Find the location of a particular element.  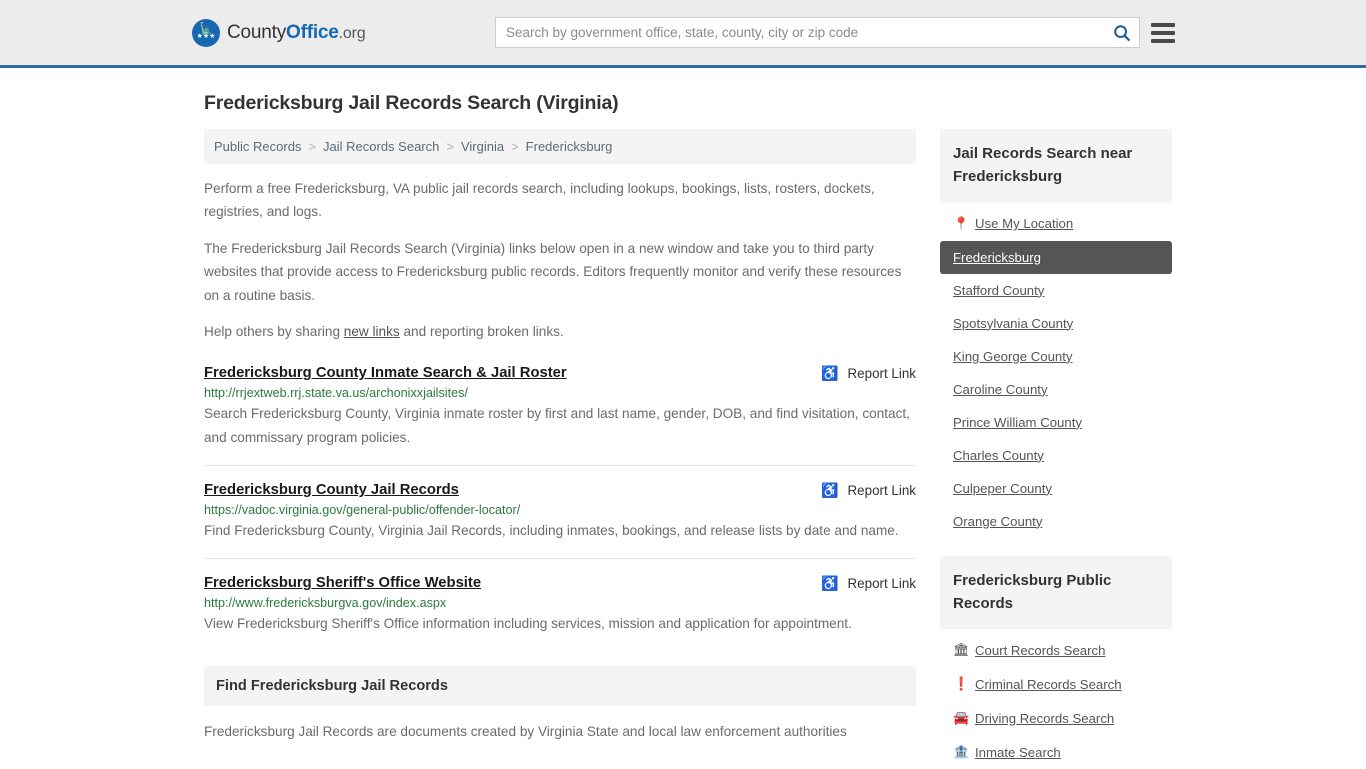

sidebar-item-inmate-search: 🏦 Inmate Search is located at coordinates (1056, 752).